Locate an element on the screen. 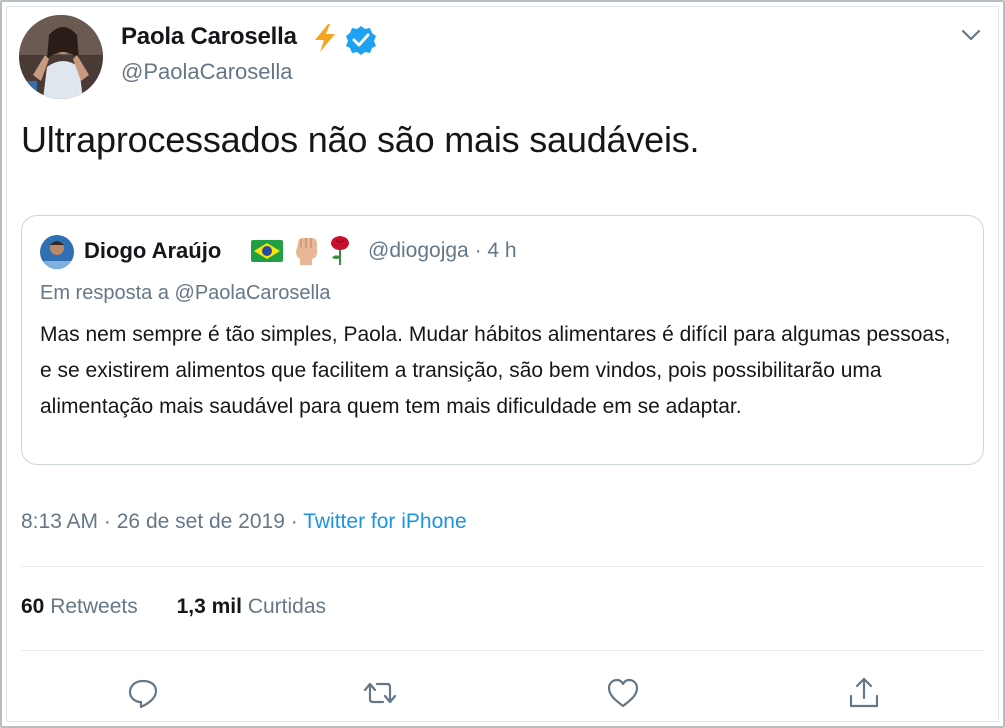  tweet-source-link: Twitter for iPhone is located at coordinates (384, 521).